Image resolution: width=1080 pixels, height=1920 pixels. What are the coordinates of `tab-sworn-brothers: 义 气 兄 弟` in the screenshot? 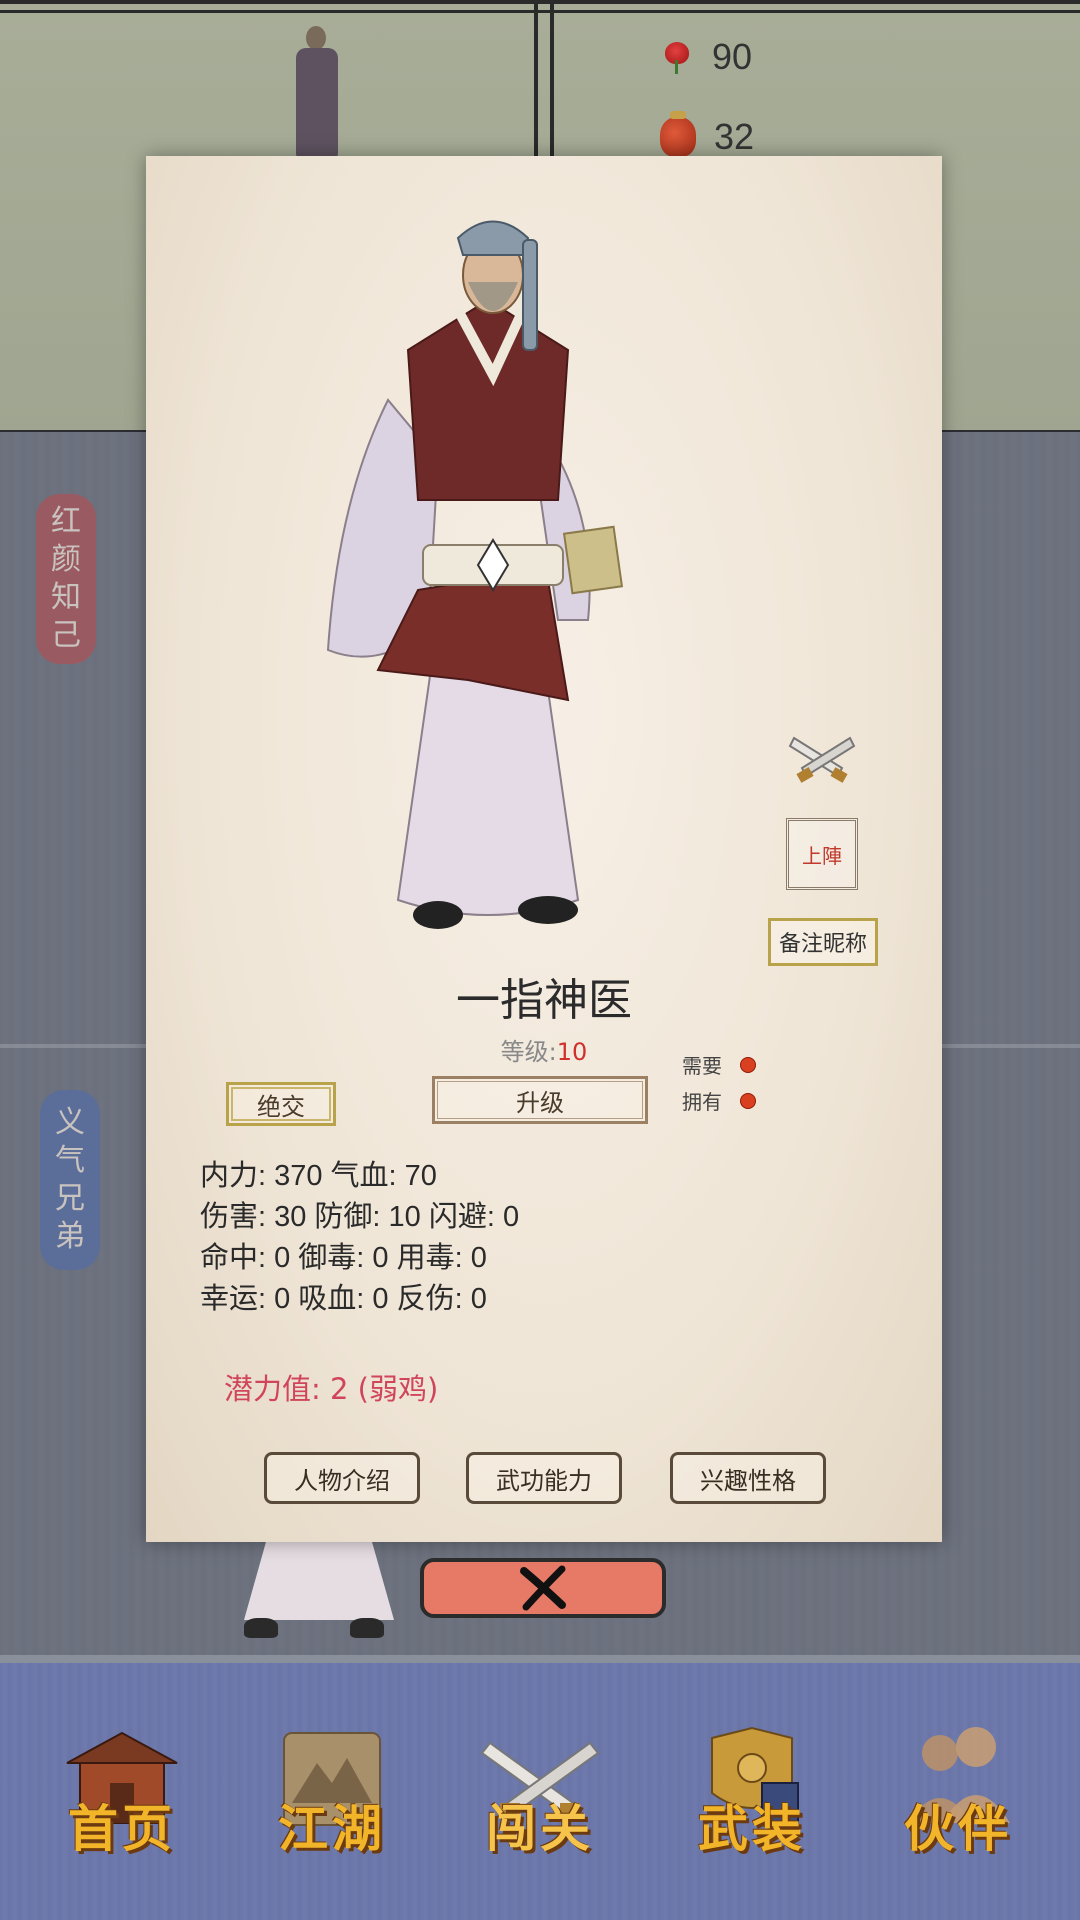 It's located at (70, 1180).